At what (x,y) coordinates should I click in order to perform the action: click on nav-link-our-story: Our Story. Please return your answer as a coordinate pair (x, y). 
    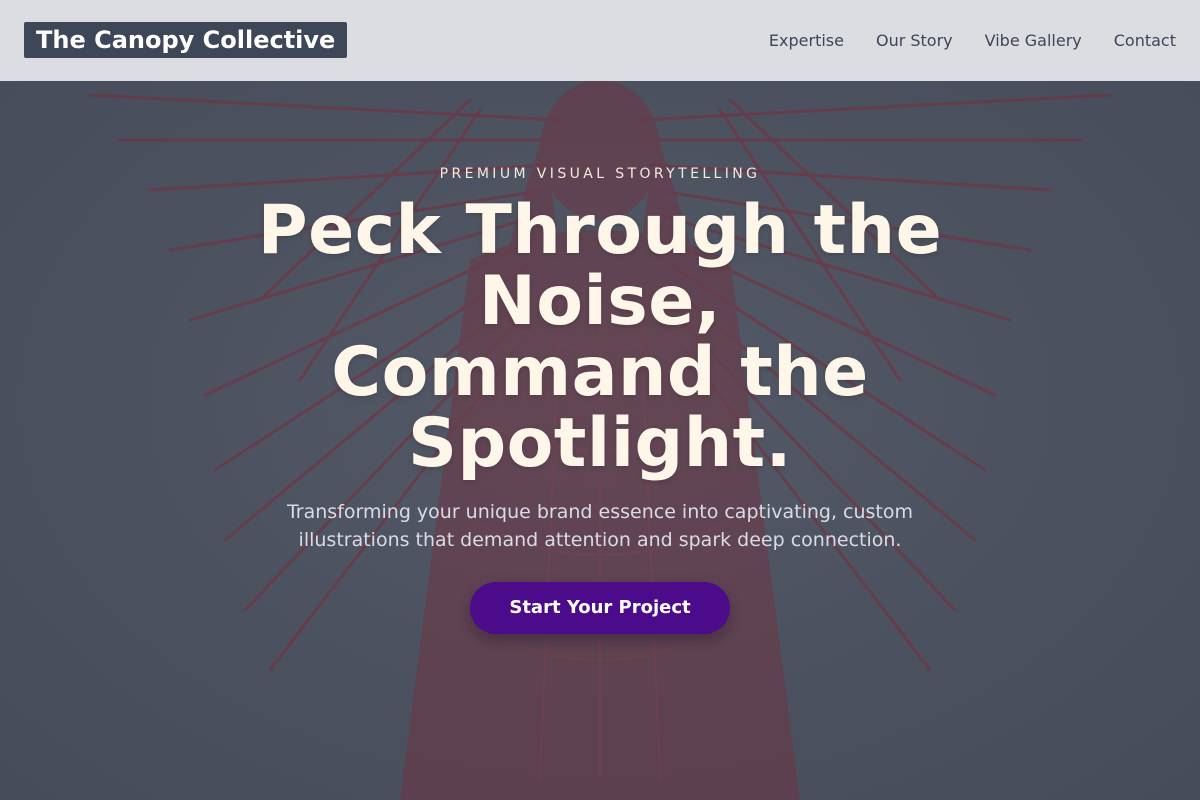
    Looking at the image, I should click on (914, 40).